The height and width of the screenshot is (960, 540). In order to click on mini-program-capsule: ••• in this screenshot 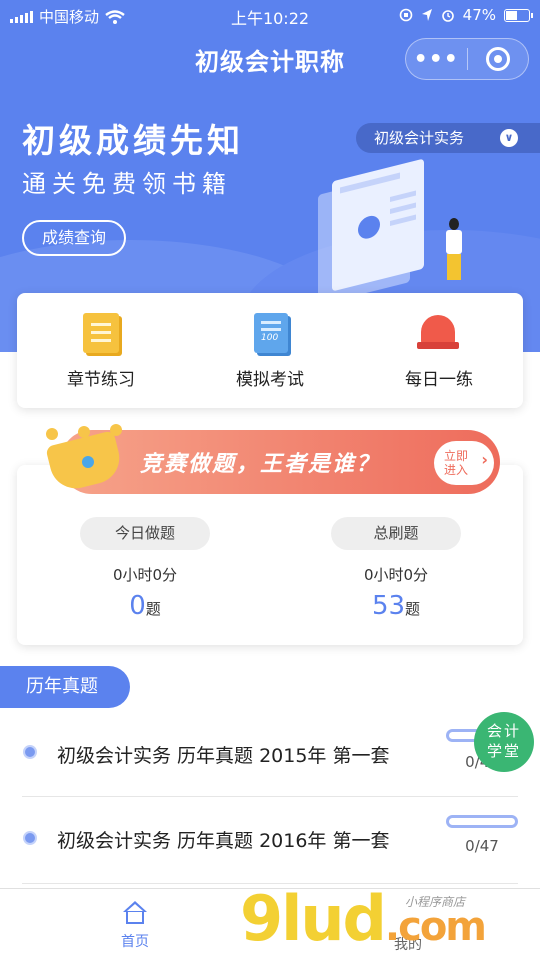, I will do `click(467, 59)`.